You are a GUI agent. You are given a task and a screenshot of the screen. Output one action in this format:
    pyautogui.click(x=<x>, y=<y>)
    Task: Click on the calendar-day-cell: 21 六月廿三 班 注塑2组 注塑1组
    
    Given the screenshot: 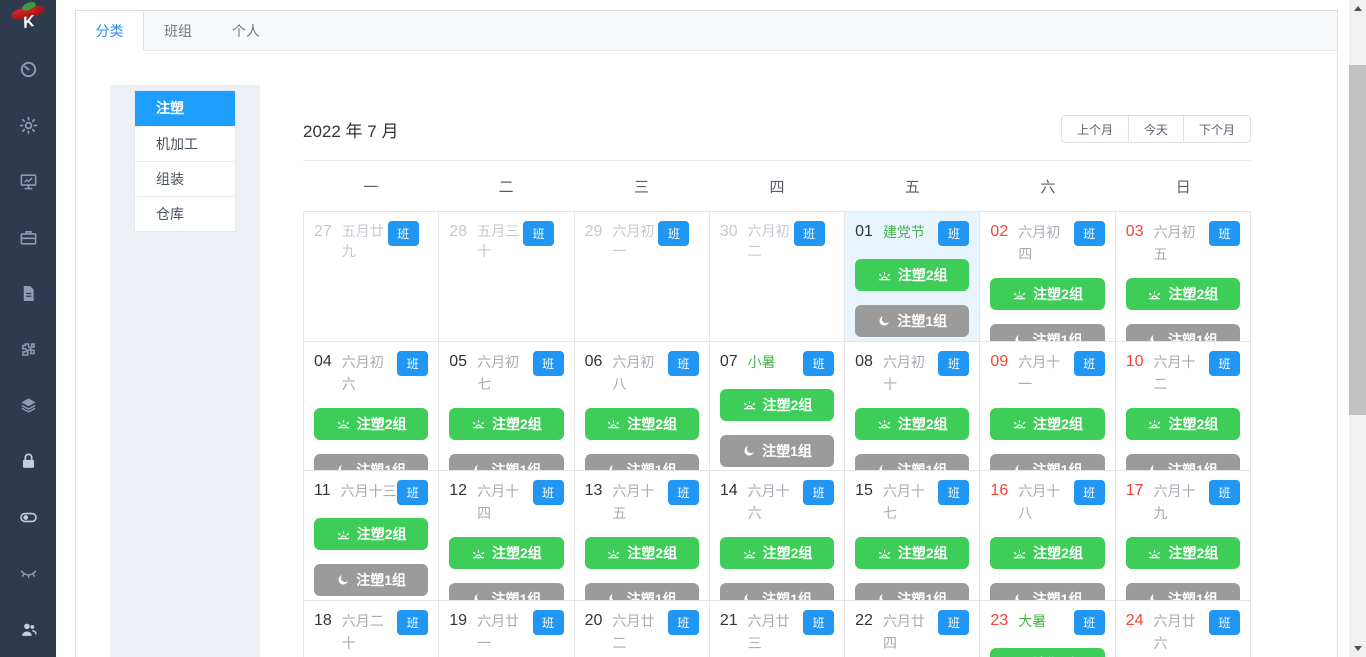 What is the action you would take?
    pyautogui.click(x=777, y=628)
    